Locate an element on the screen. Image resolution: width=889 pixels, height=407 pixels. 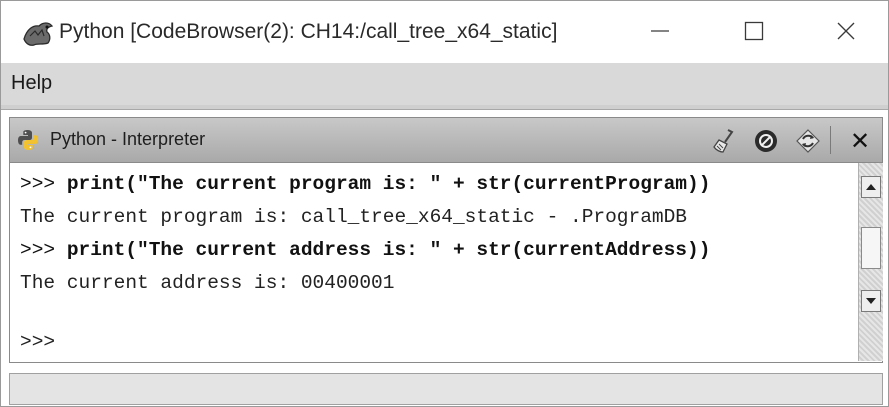
arrow-up-icon is located at coordinates (871, 187).